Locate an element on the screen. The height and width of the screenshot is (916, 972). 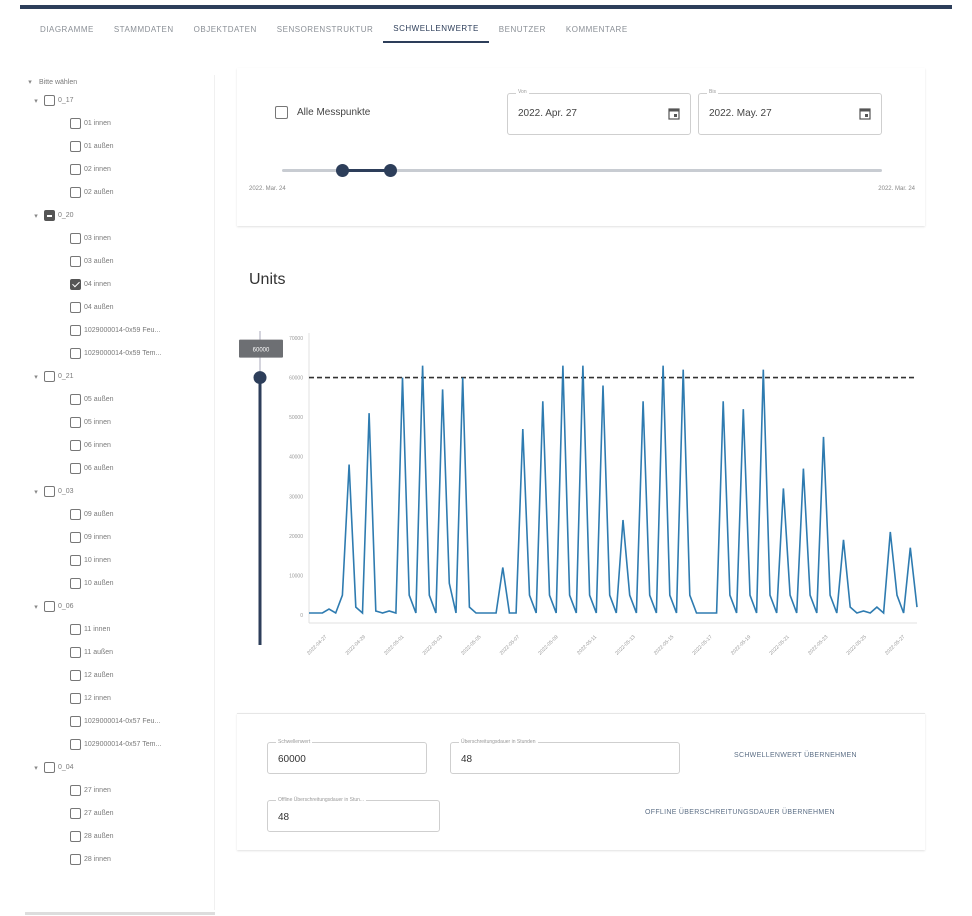
tab-diagramme: Diagramme is located at coordinates (67, 28).